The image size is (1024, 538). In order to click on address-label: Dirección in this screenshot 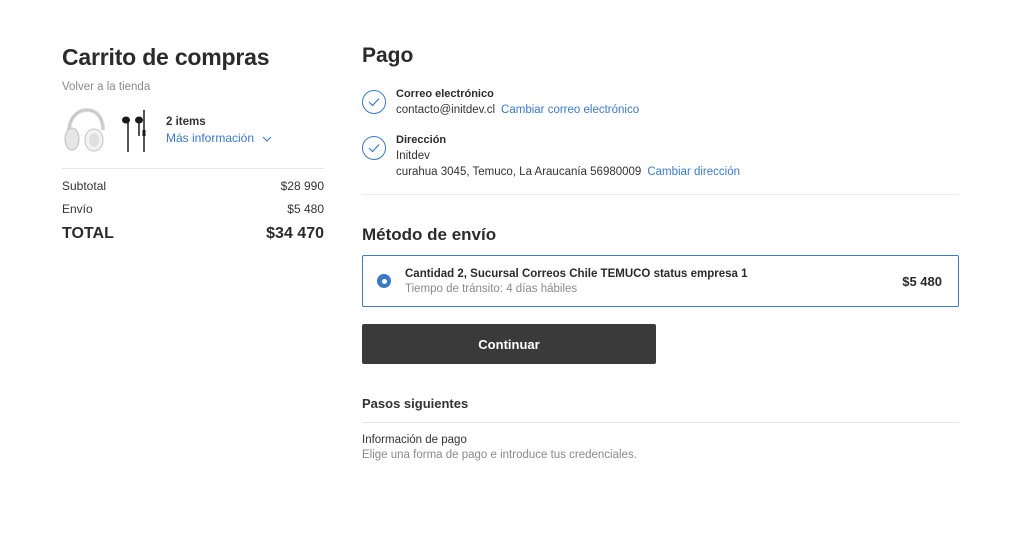, I will do `click(421, 140)`.